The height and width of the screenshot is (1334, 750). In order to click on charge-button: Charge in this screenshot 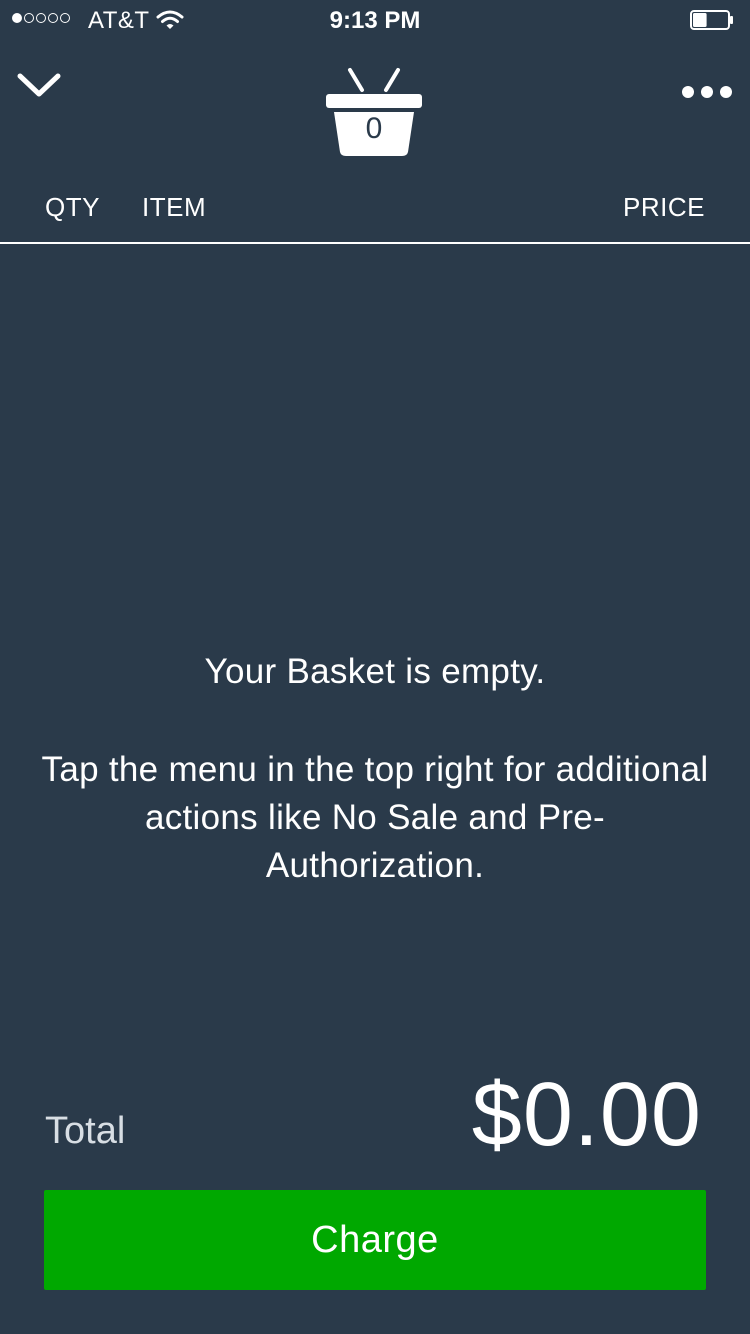, I will do `click(375, 1240)`.